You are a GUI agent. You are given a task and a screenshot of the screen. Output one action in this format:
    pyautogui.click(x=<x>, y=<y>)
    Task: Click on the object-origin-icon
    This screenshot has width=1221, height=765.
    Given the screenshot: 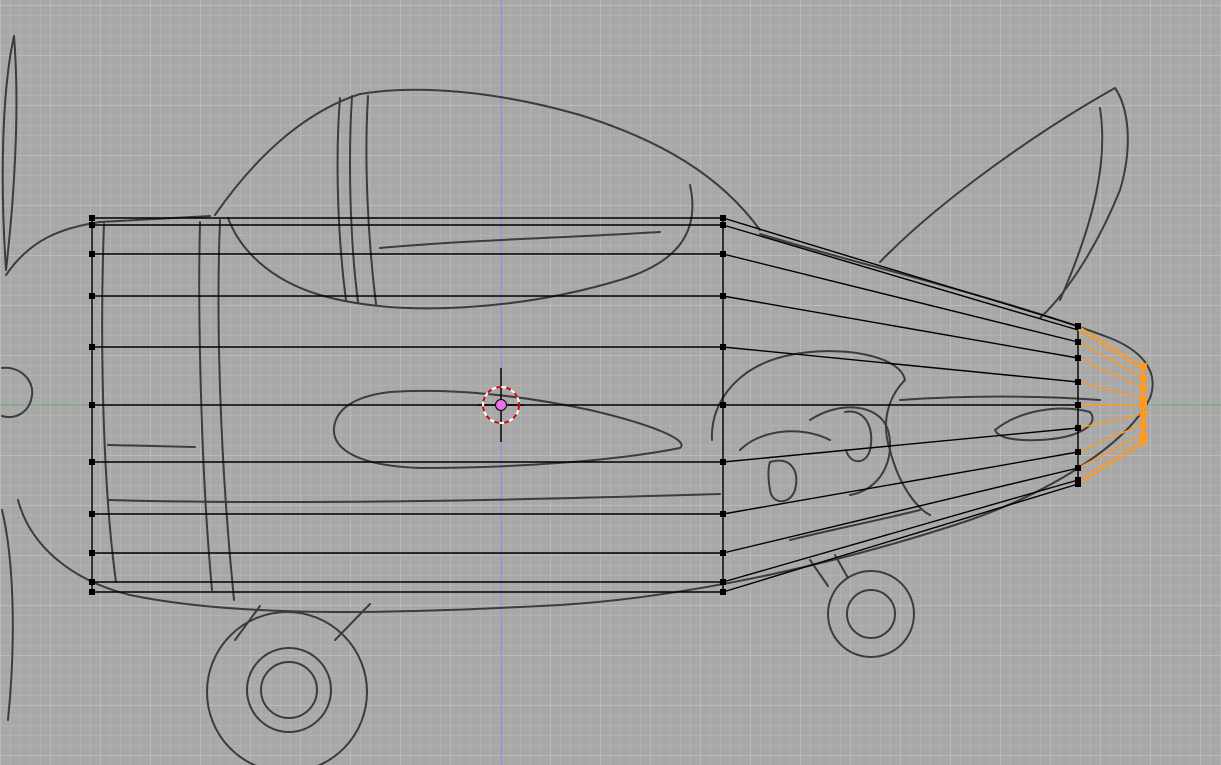 What is the action you would take?
    pyautogui.click(x=501, y=405)
    